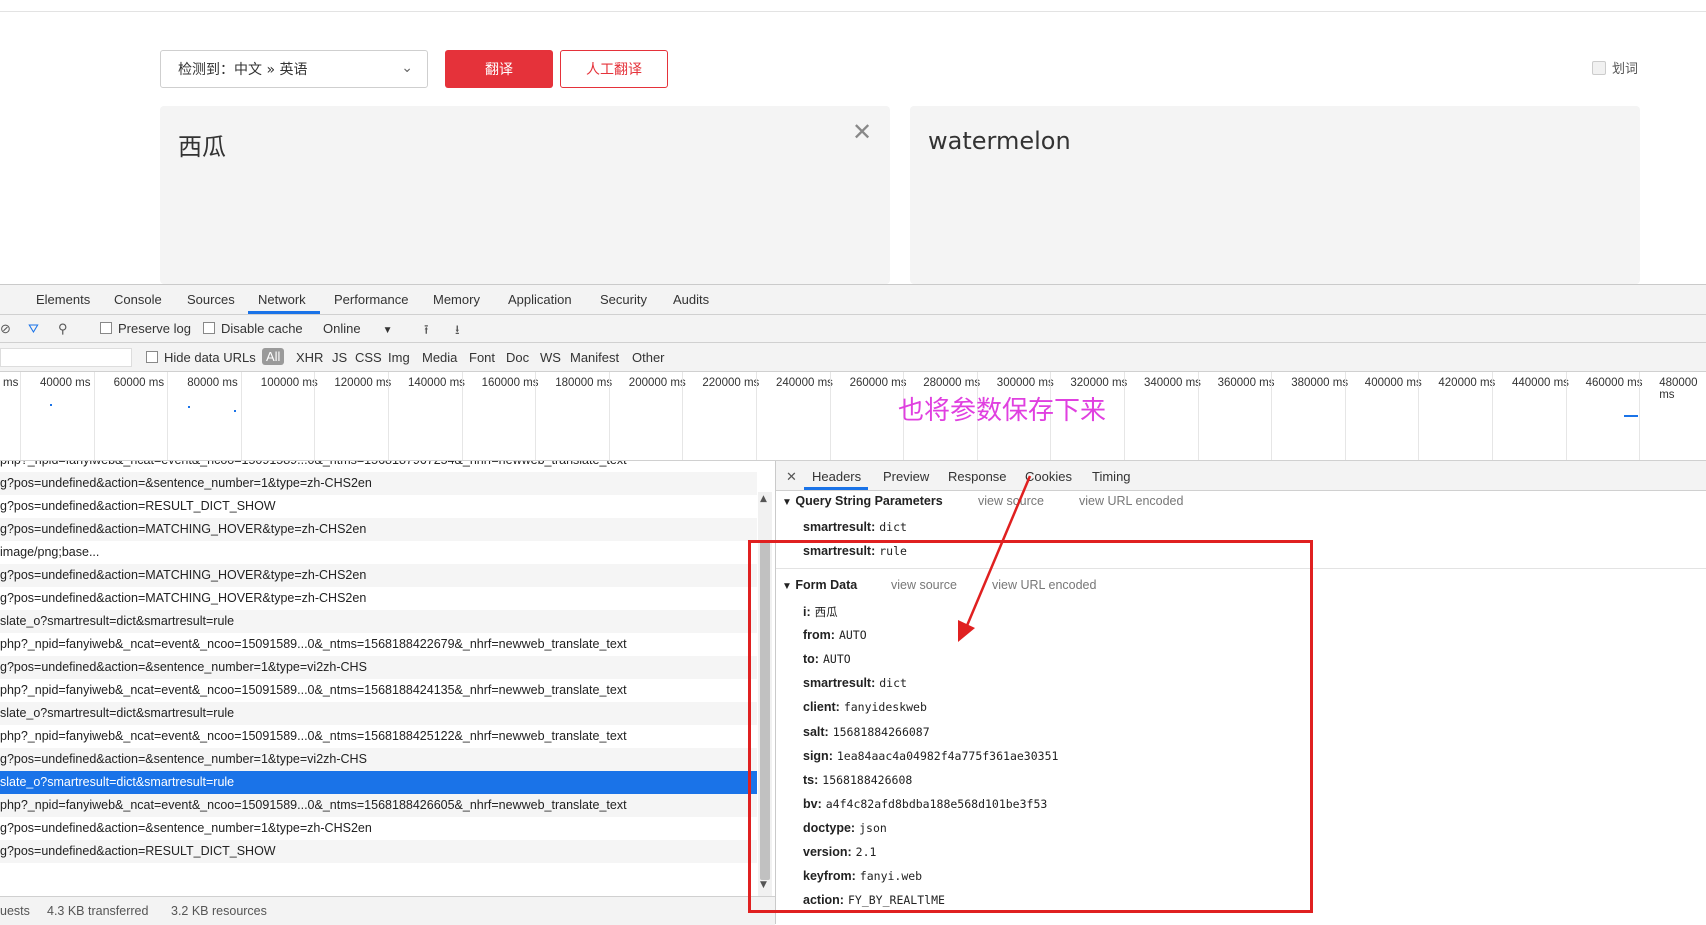  I want to click on source-text: 西瓜, so click(202, 144).